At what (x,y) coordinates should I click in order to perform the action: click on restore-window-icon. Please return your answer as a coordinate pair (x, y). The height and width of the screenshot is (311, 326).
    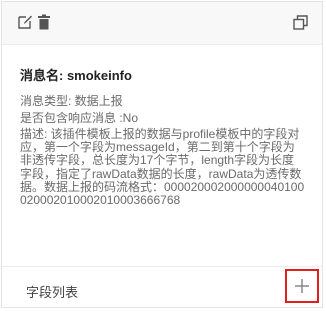
    Looking at the image, I should click on (300, 22).